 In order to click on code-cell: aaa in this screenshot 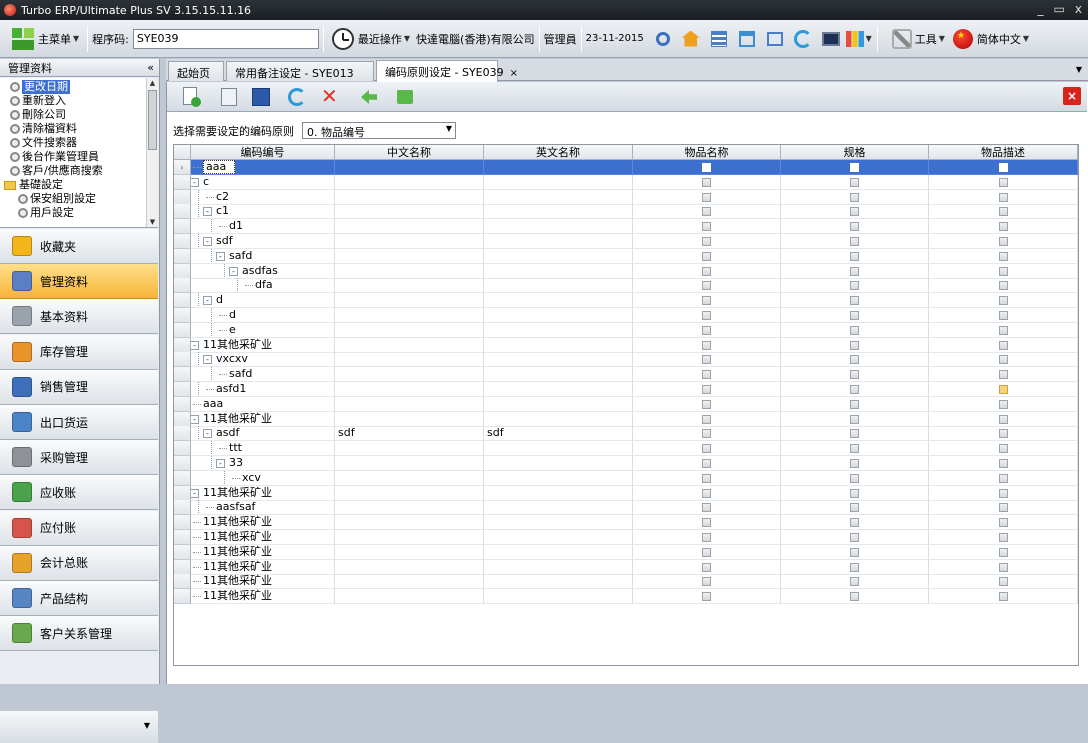, I will do `click(263, 404)`.